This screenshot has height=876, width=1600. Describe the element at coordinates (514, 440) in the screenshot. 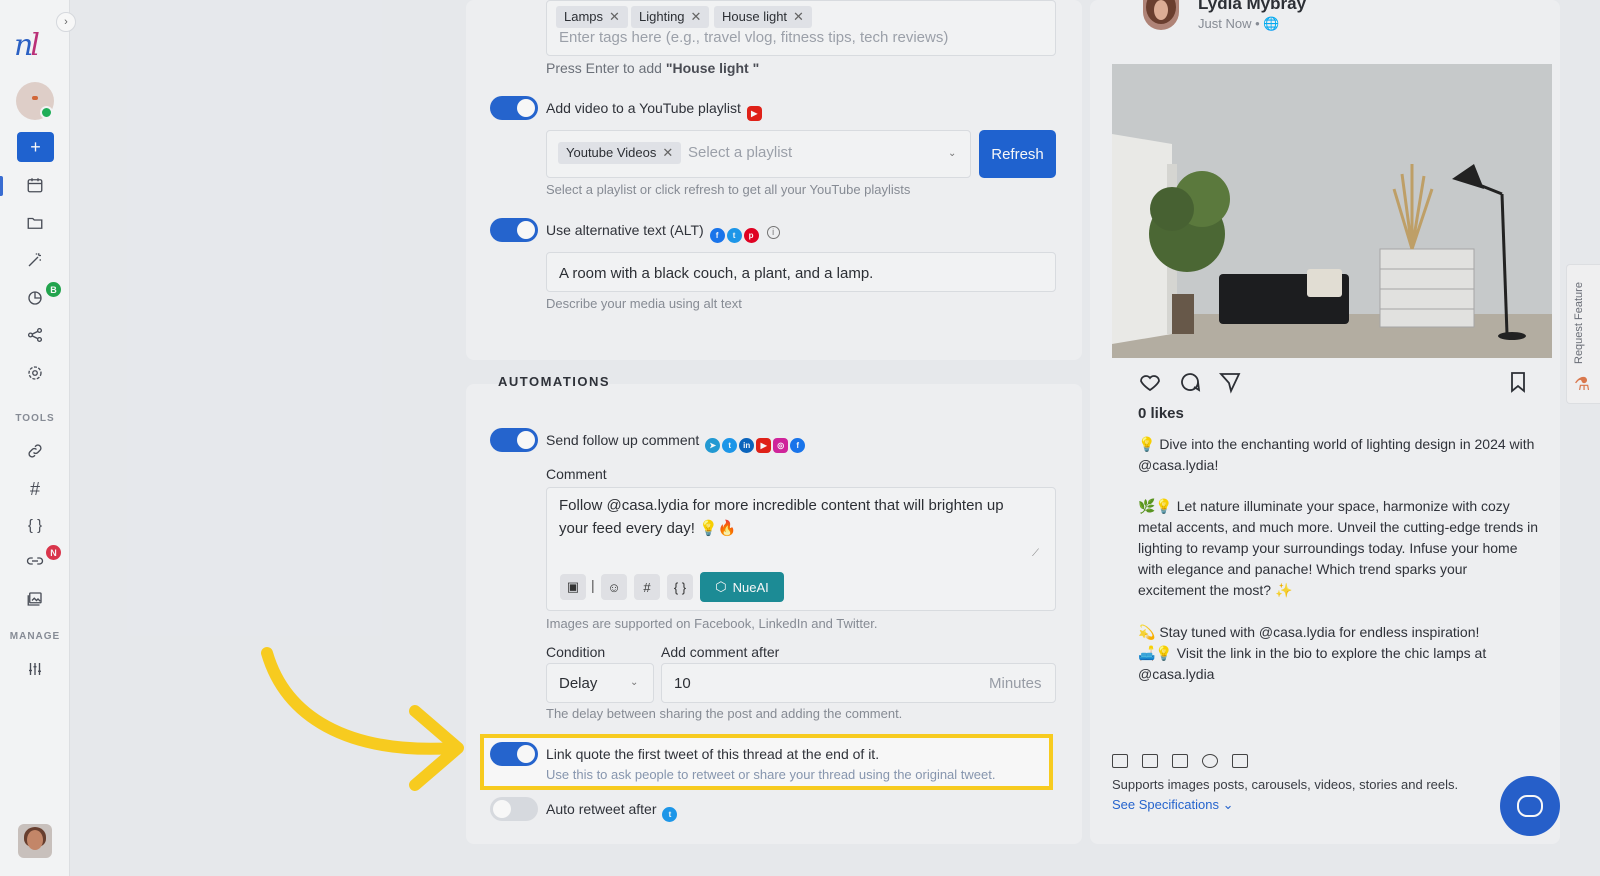

I see `follow-up-comment-toggle` at that location.